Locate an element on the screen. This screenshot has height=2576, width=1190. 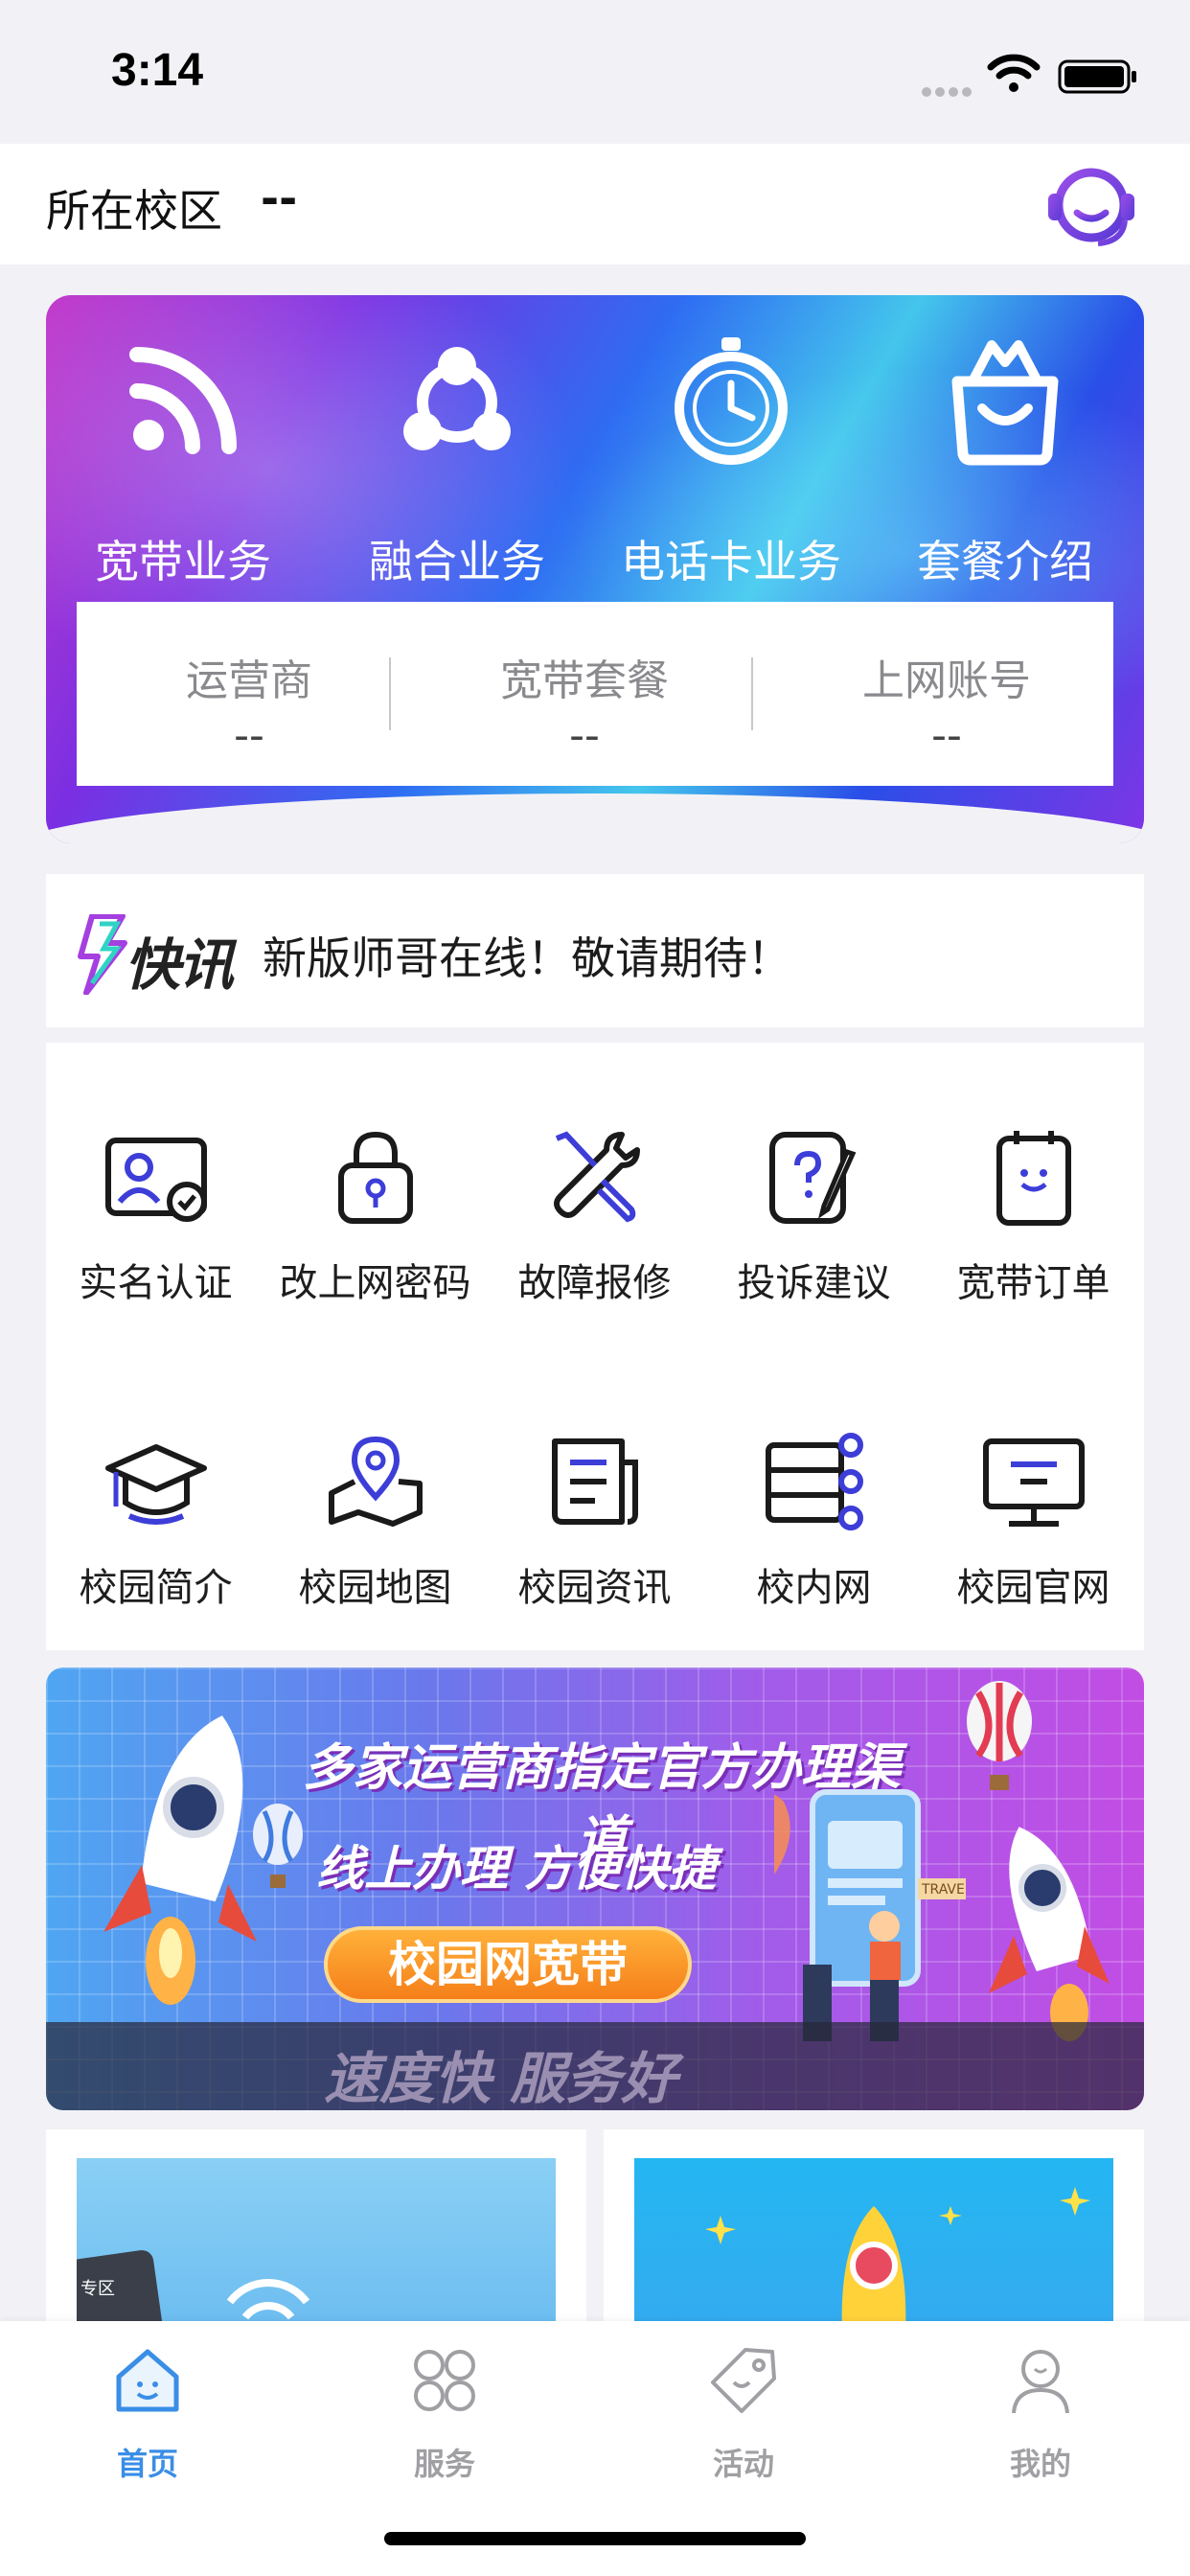
campus-label: 所在校区 is located at coordinates (134, 211).